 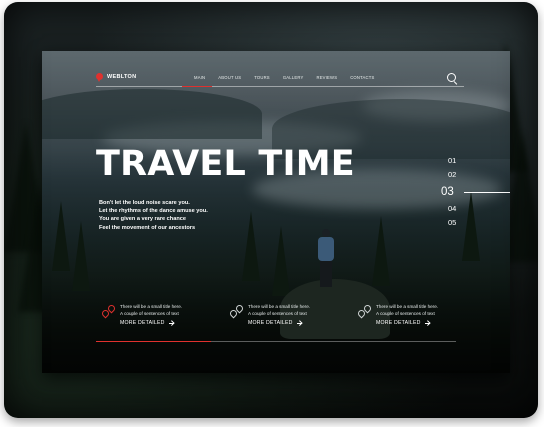 What do you see at coordinates (475, 209) in the screenshot?
I see `slide-number: 04` at bounding box center [475, 209].